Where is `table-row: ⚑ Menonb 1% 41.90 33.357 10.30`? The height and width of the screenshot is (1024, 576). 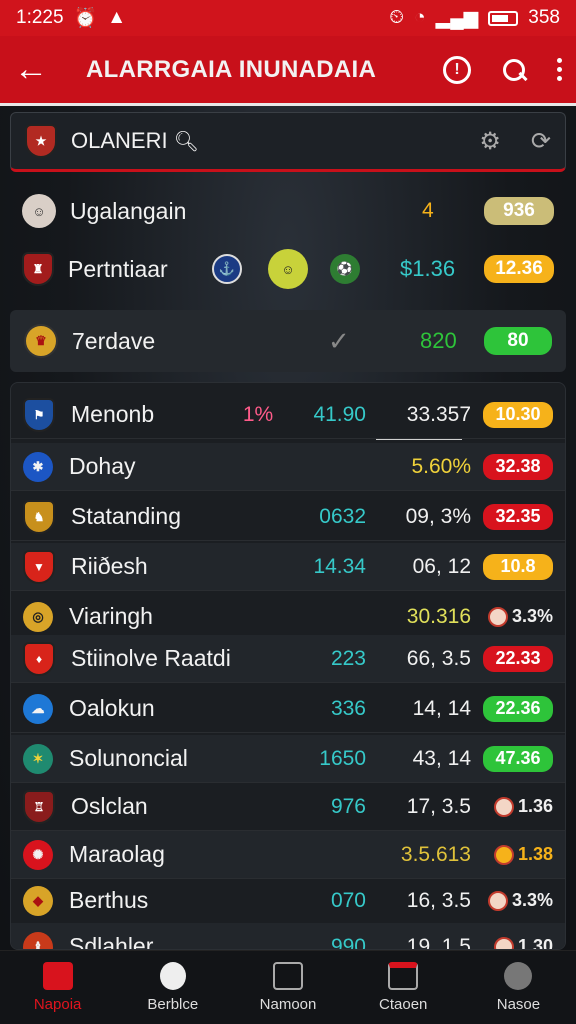
table-row: ⚑ Menonb 1% 41.90 33.357 10.30 is located at coordinates (288, 415).